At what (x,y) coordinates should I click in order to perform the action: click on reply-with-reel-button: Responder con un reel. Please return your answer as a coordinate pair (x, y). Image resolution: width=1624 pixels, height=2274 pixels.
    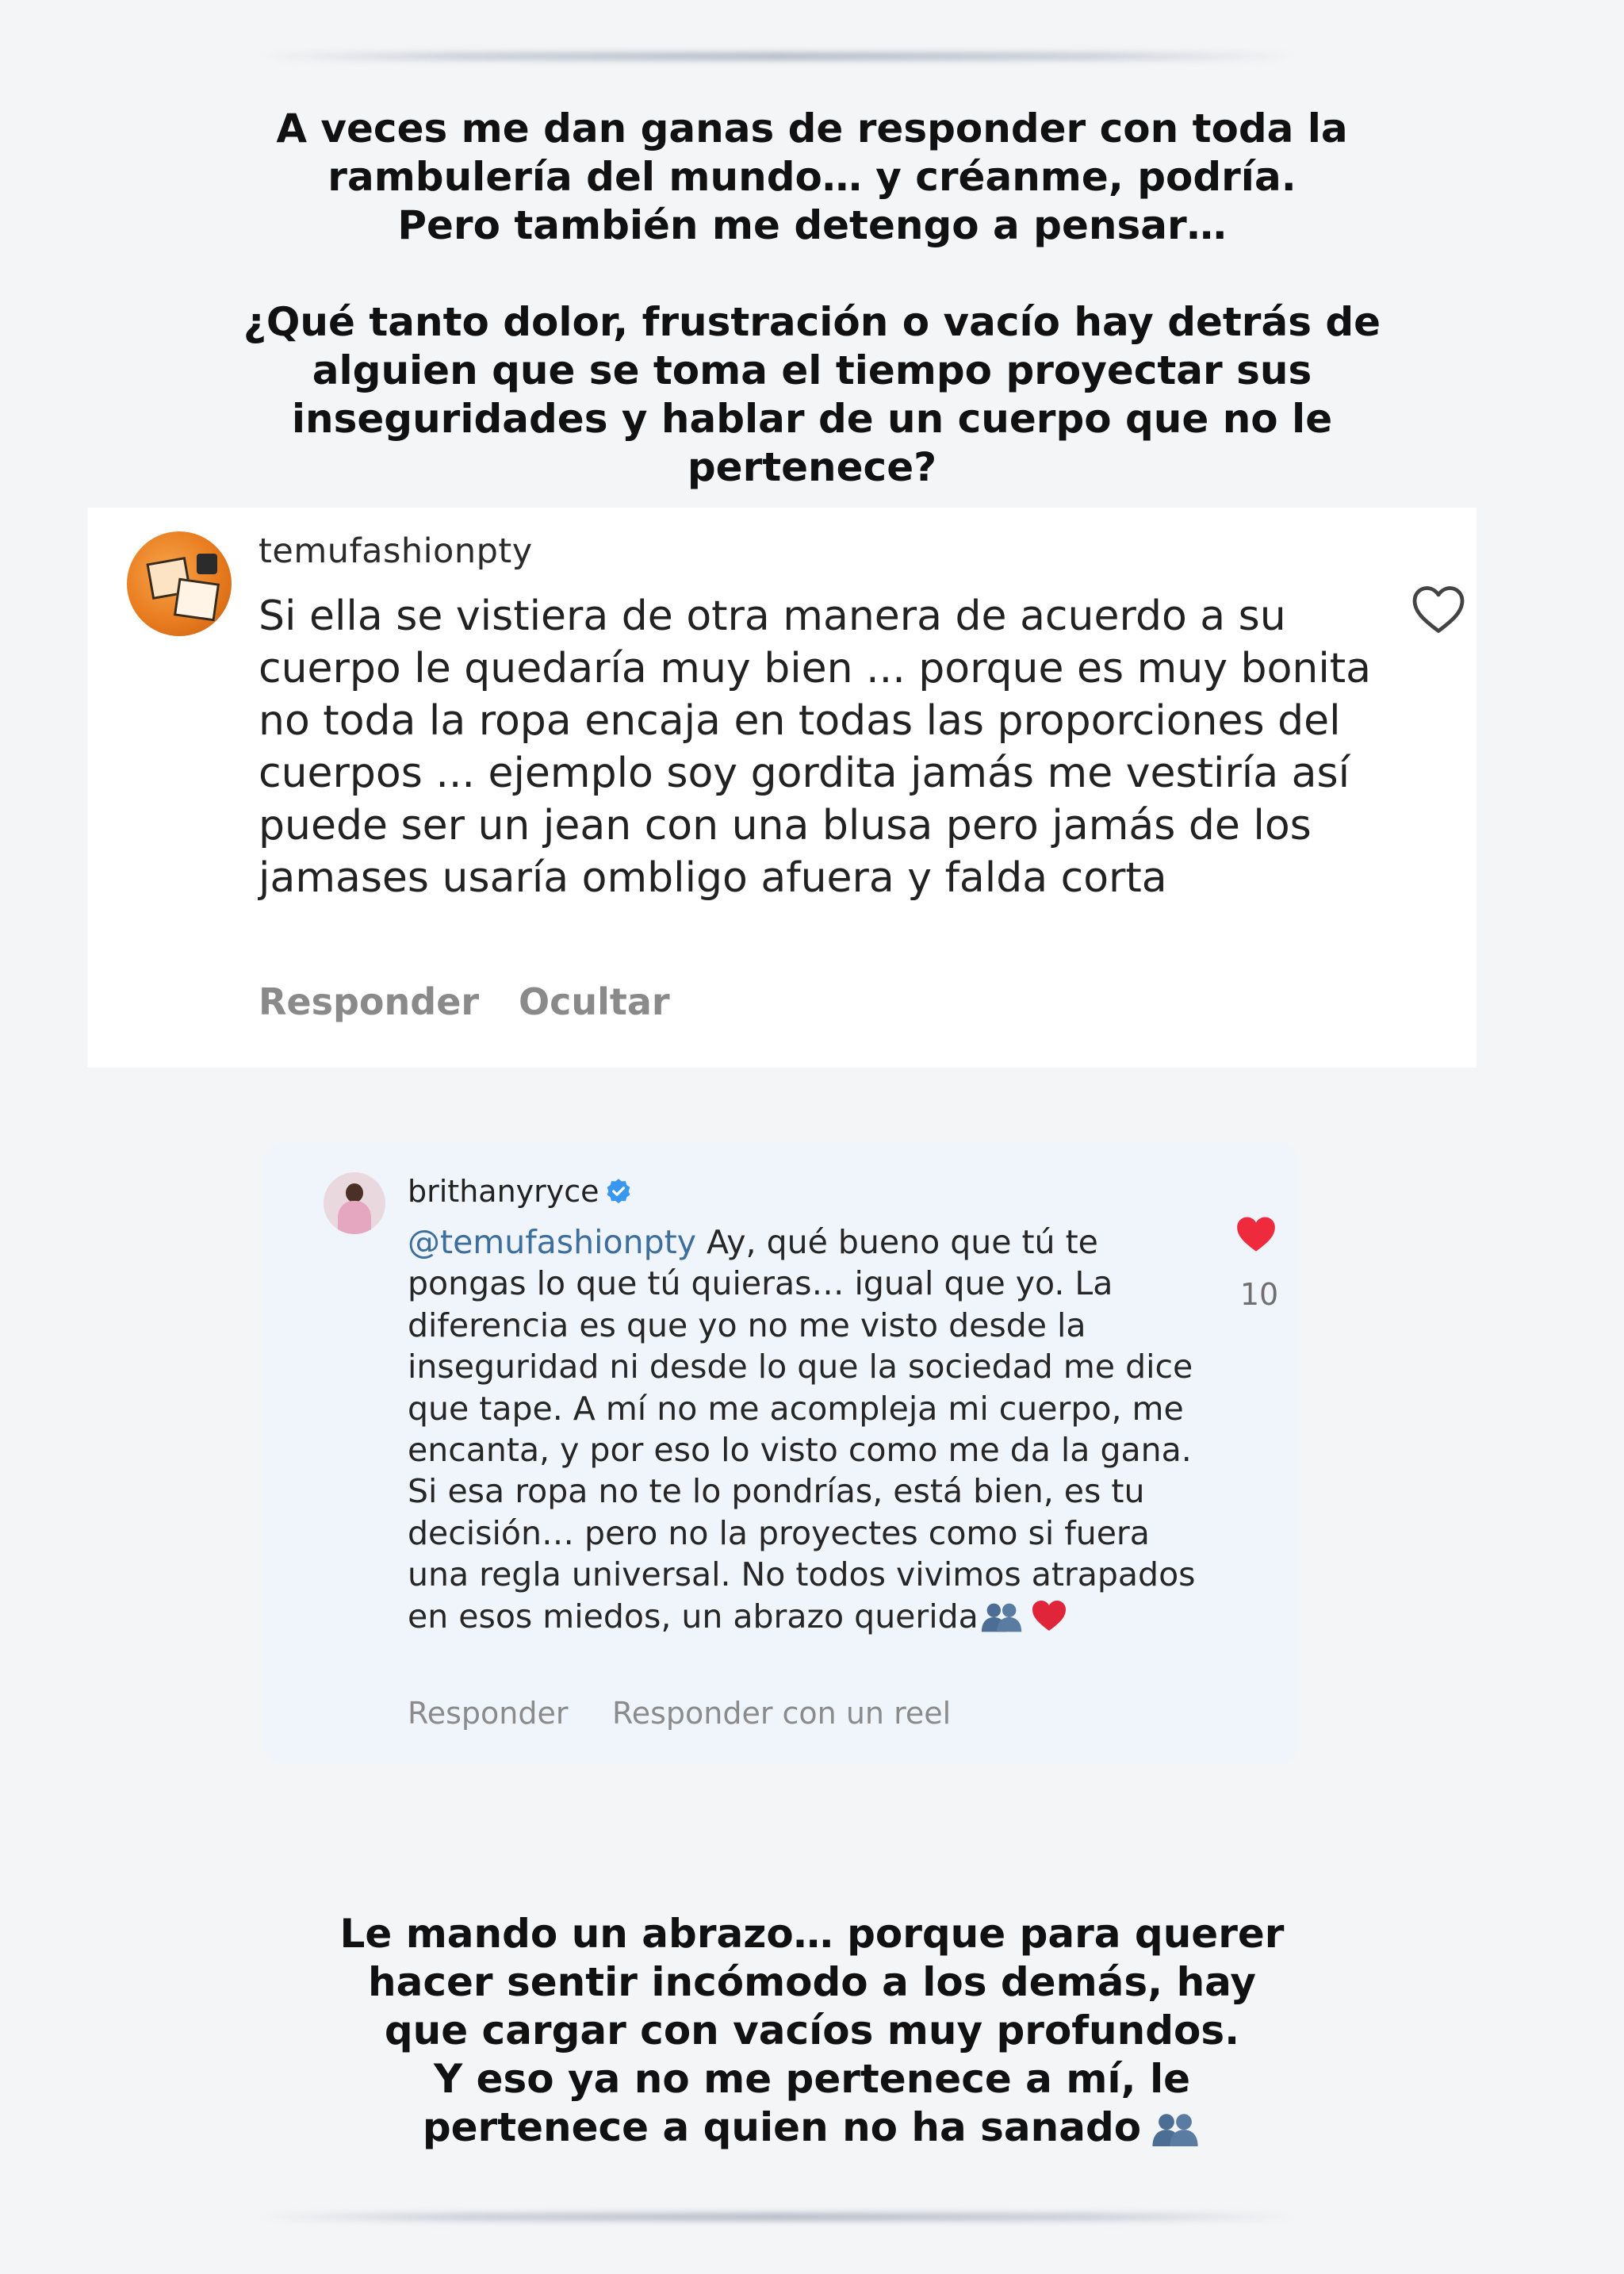
    Looking at the image, I should click on (781, 1713).